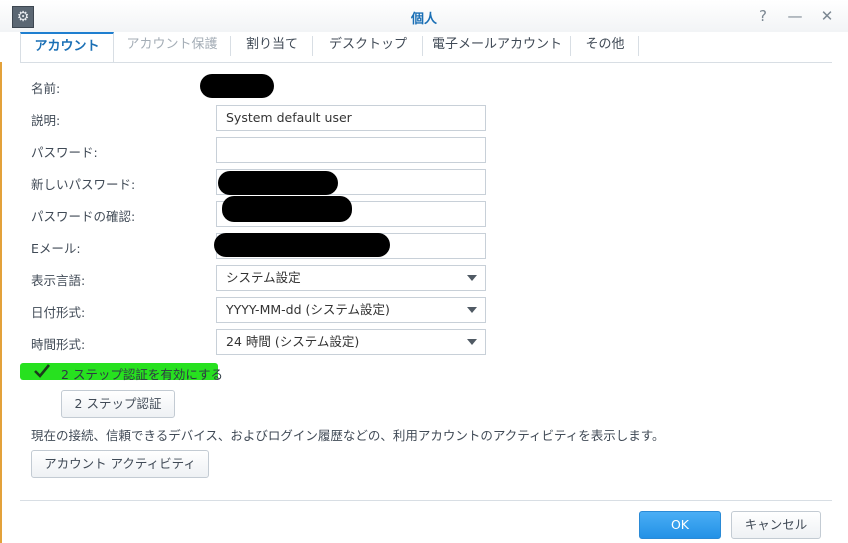 The height and width of the screenshot is (543, 848). Describe the element at coordinates (67, 47) in the screenshot. I see `tab-account: アカウント` at that location.